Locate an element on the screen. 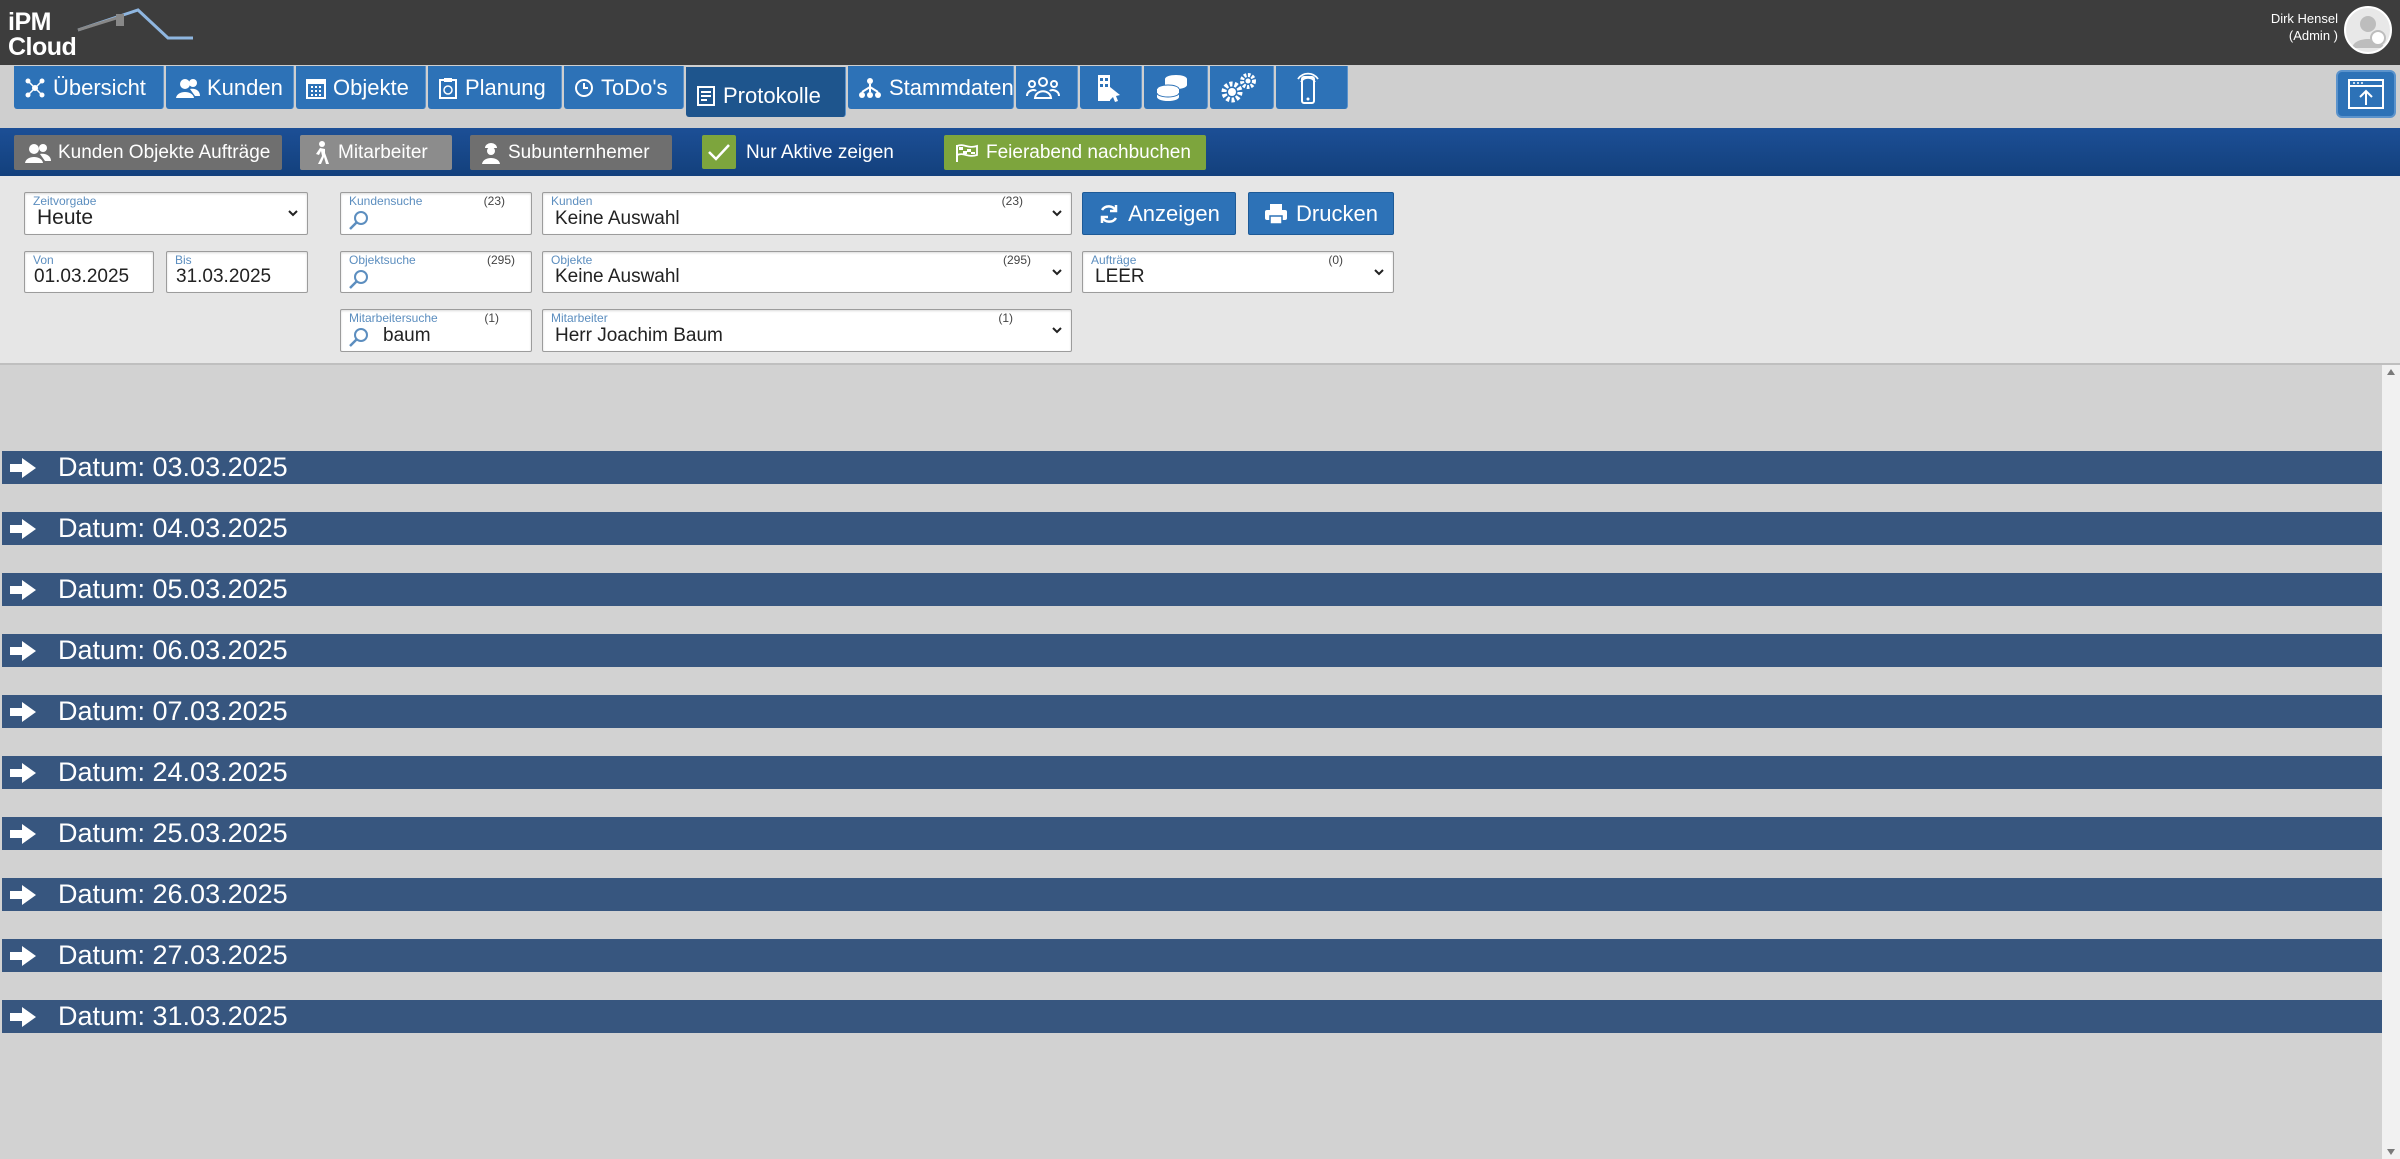 This screenshot has width=2400, height=1159. tab-mobile is located at coordinates (1312, 87).